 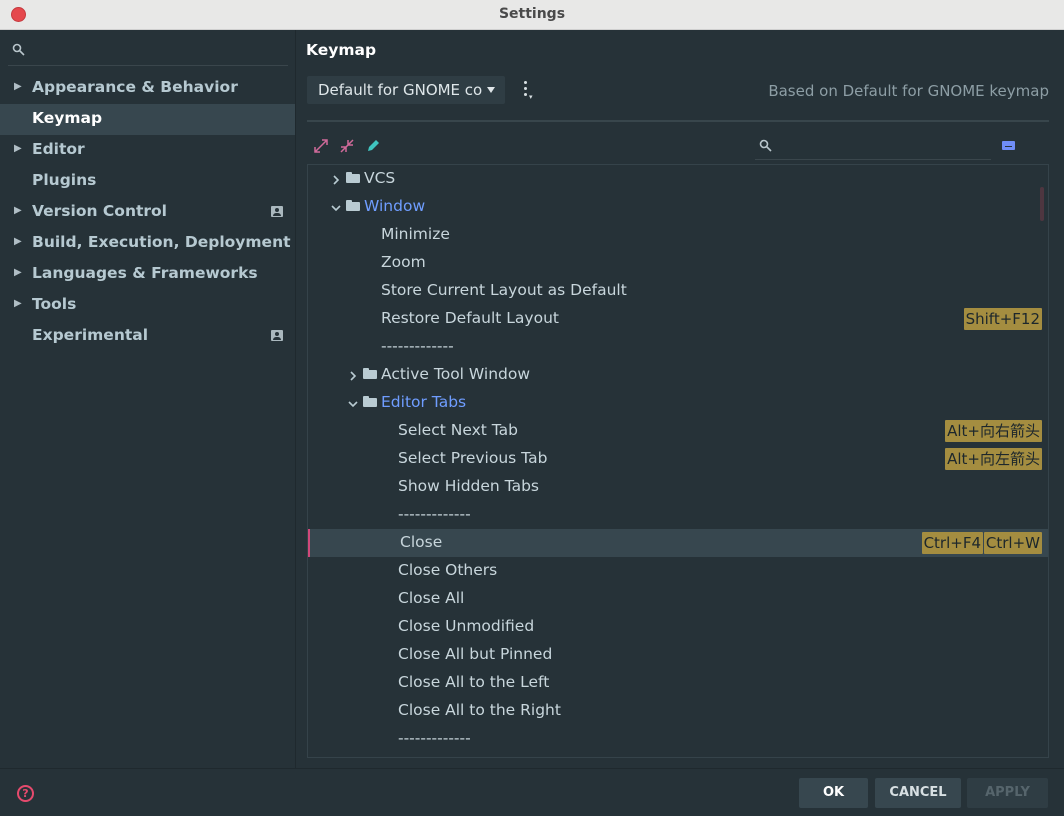 What do you see at coordinates (532, 792) in the screenshot?
I see `dialog-footer: ? OK CANCEL APPLY` at bounding box center [532, 792].